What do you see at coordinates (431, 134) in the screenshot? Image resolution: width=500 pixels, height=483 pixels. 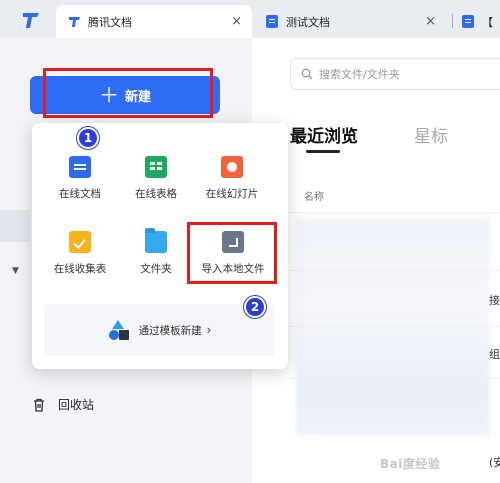 I see `tab-starred: 星标` at bounding box center [431, 134].